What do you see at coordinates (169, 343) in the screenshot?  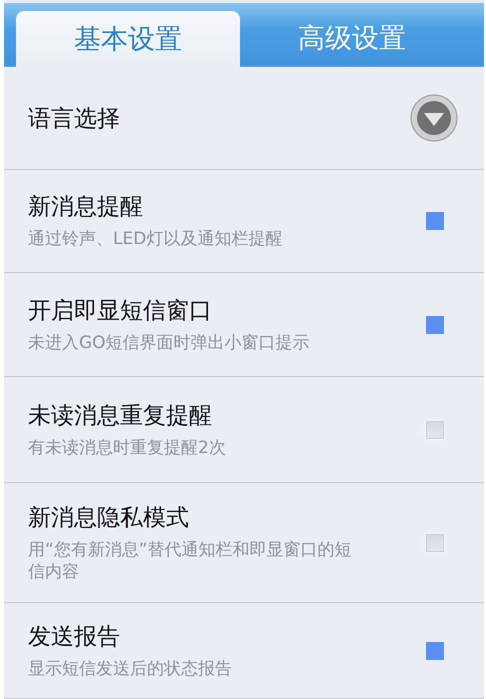 I see `setting-summary: 未进入GO短信界面时弹出小窗口提示` at bounding box center [169, 343].